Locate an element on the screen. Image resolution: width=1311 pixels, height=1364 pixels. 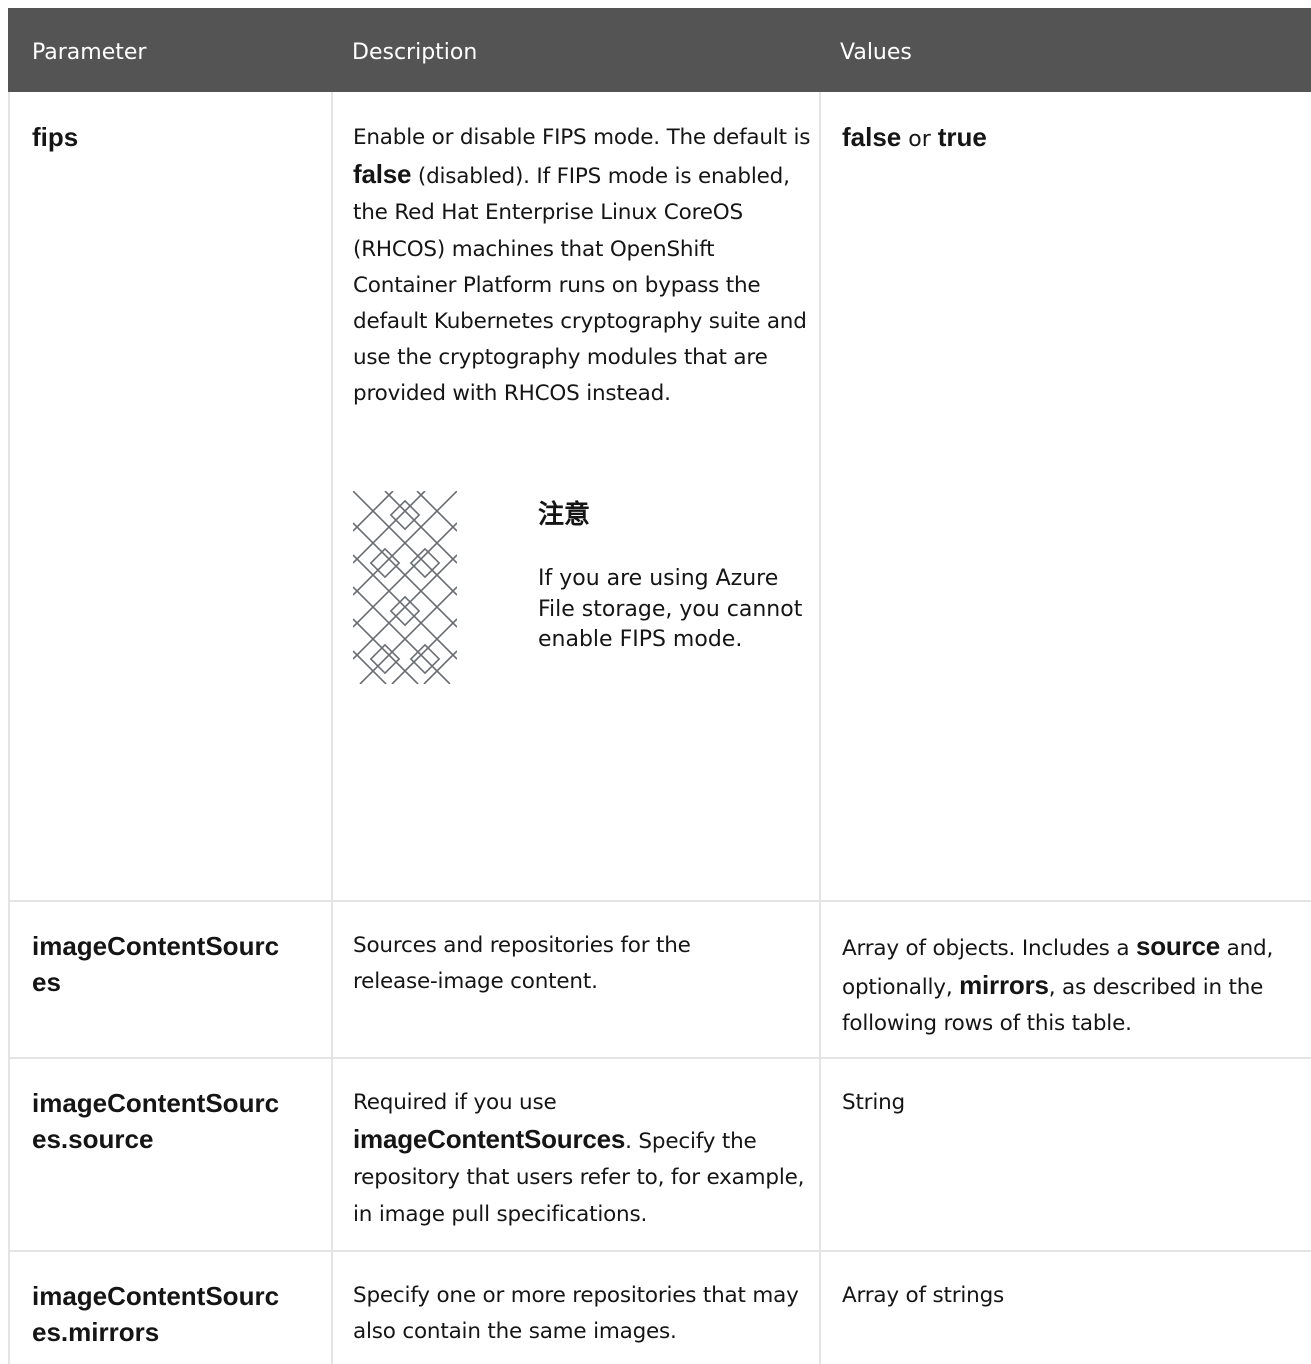
param-line: es.mirrors is located at coordinates (96, 1332).